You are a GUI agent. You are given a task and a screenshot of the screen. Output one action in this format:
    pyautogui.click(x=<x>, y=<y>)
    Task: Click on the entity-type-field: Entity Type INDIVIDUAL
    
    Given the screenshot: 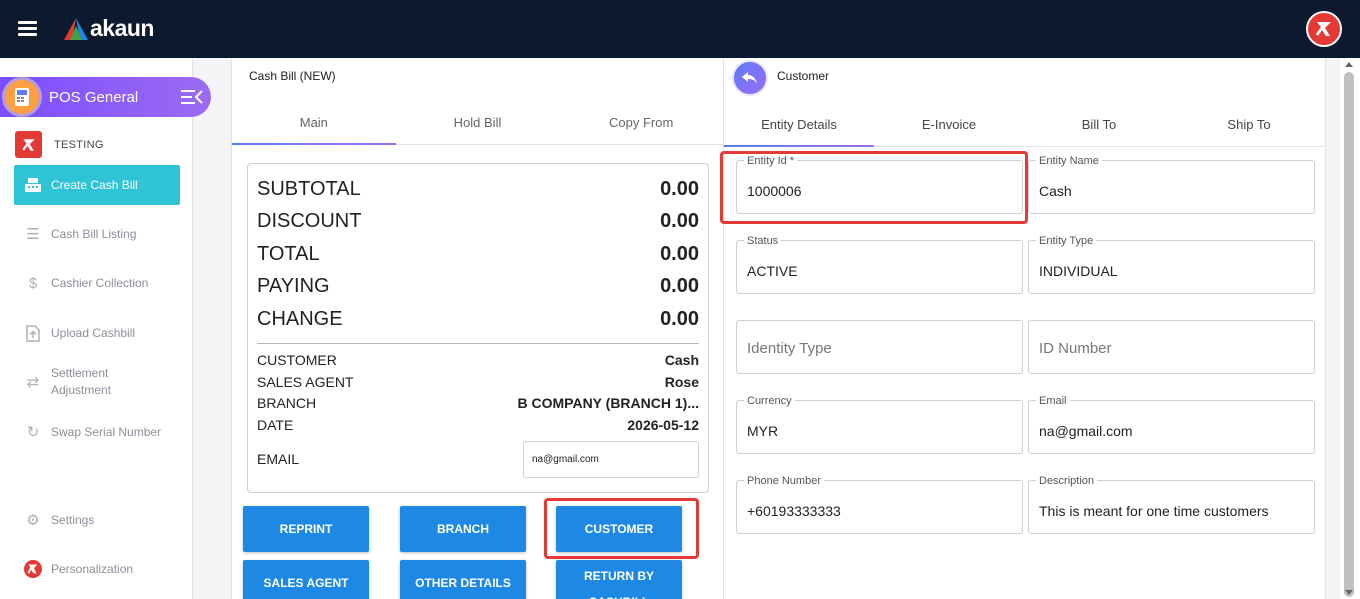 What is the action you would take?
    pyautogui.click(x=1171, y=264)
    